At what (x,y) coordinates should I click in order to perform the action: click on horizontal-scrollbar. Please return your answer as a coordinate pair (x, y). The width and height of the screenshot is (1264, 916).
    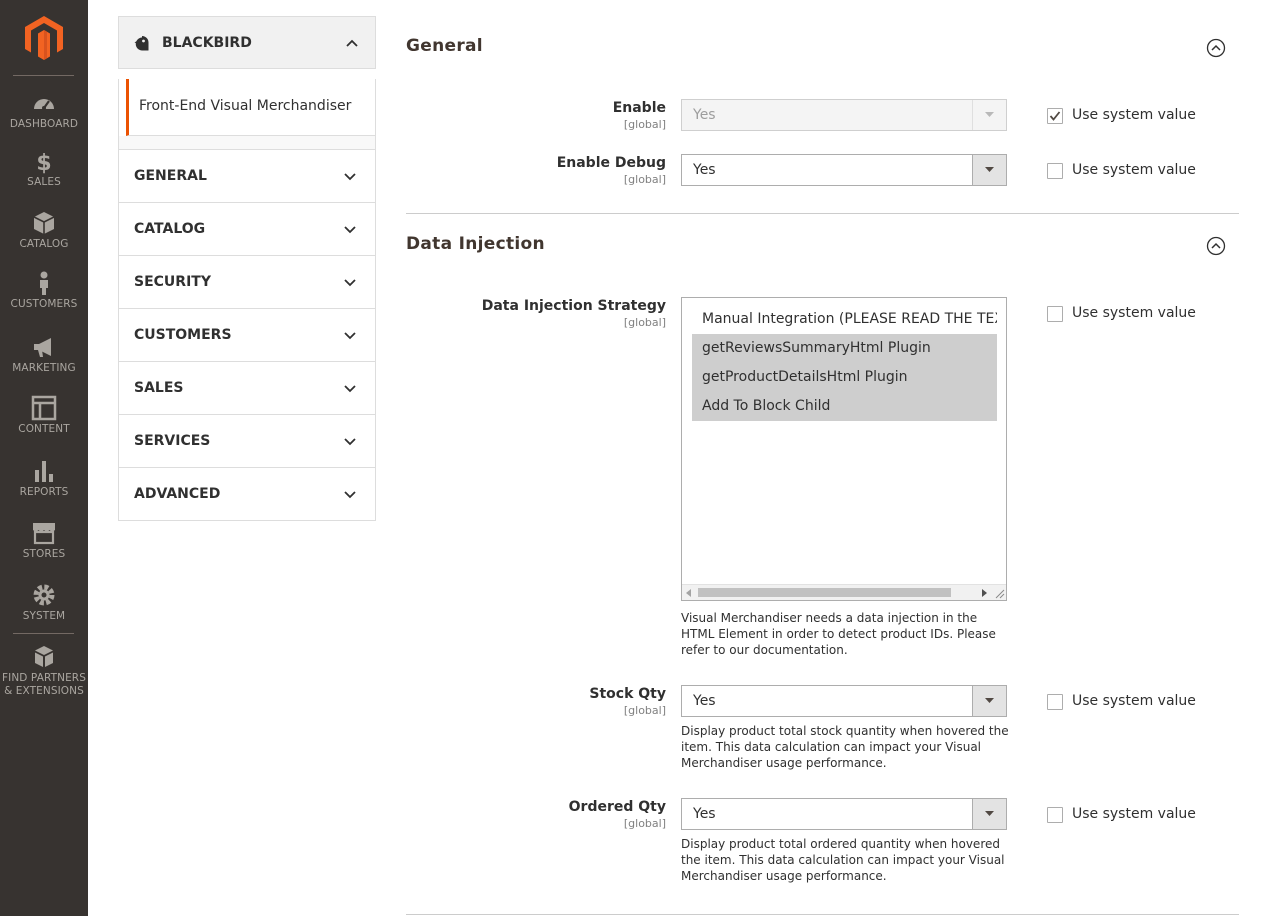
    Looking at the image, I should click on (844, 592).